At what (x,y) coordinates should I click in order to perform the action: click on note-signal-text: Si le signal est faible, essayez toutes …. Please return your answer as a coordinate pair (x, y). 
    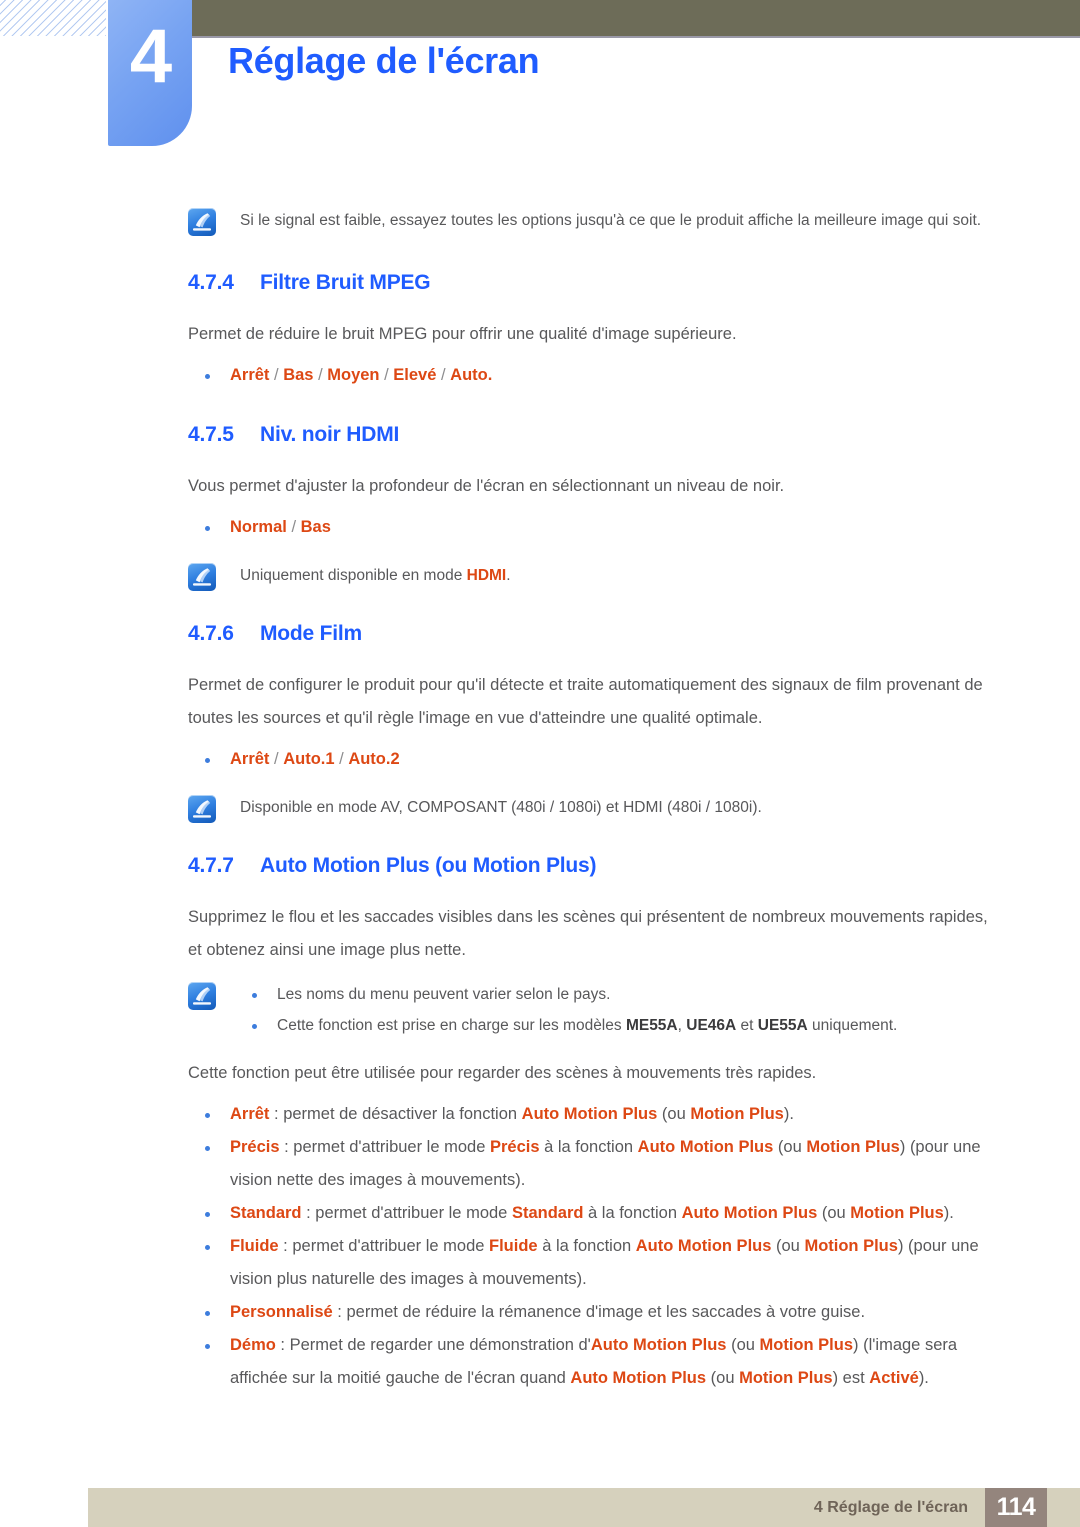
    Looking at the image, I should click on (611, 220).